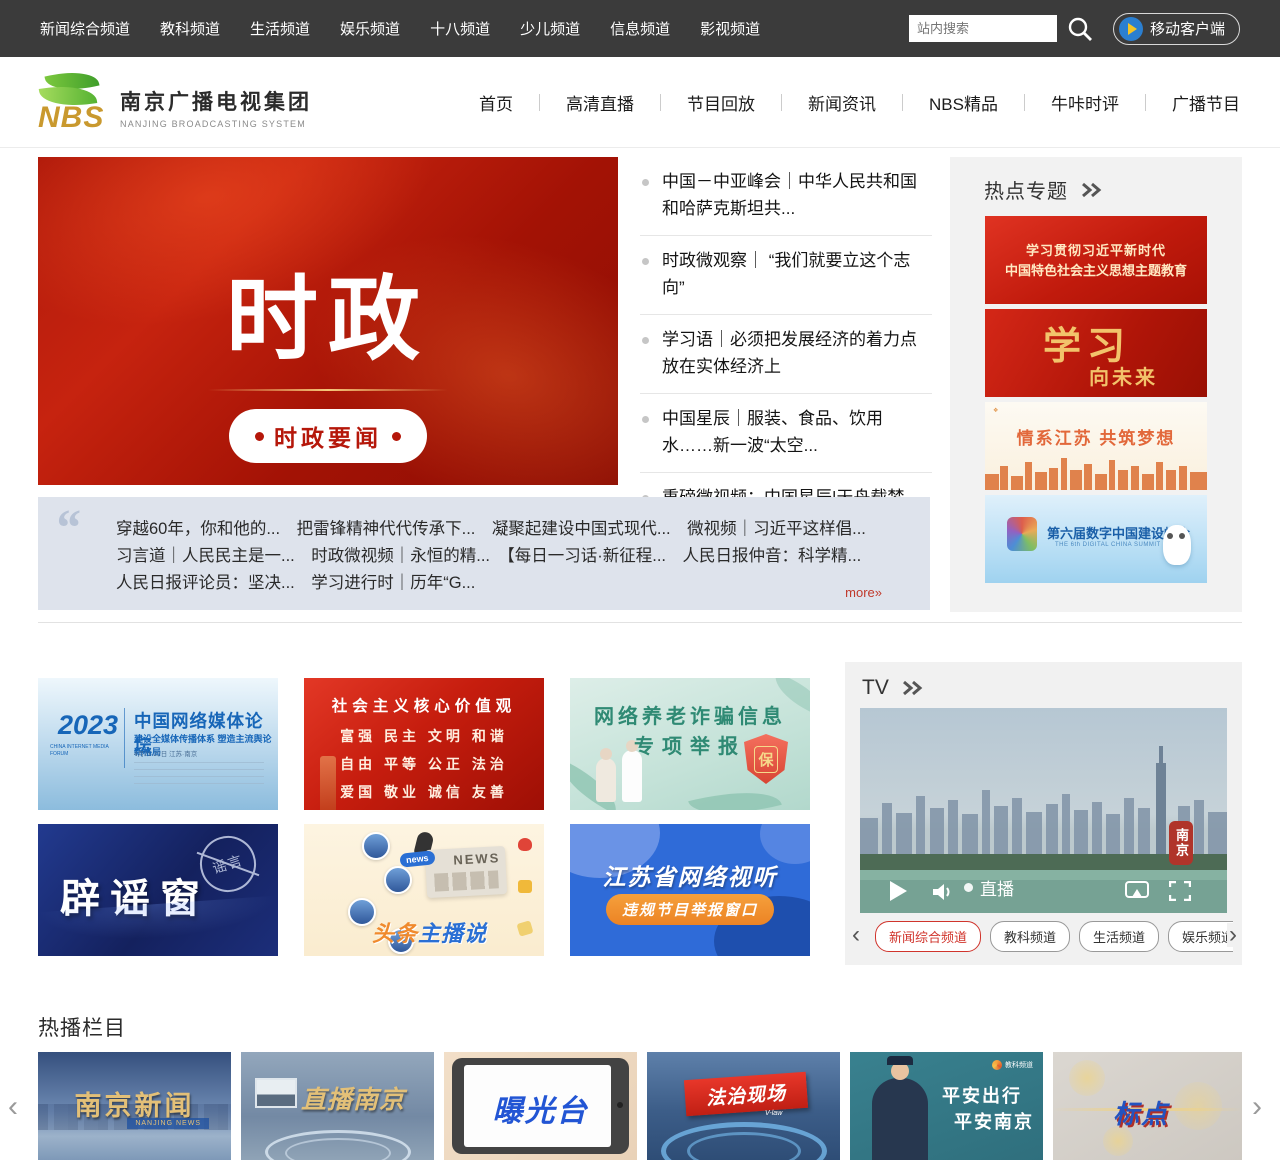 Image resolution: width=1280 pixels, height=1167 pixels. What do you see at coordinates (1232, 935) in the screenshot?
I see `channels-next-arrow: ›` at bounding box center [1232, 935].